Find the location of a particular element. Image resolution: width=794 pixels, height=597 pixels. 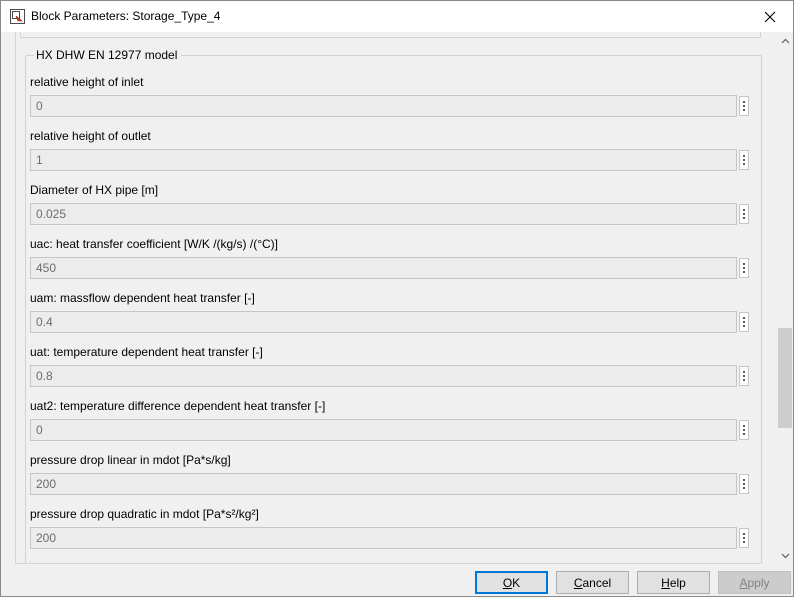

scroll-down-button is located at coordinates (785, 555).